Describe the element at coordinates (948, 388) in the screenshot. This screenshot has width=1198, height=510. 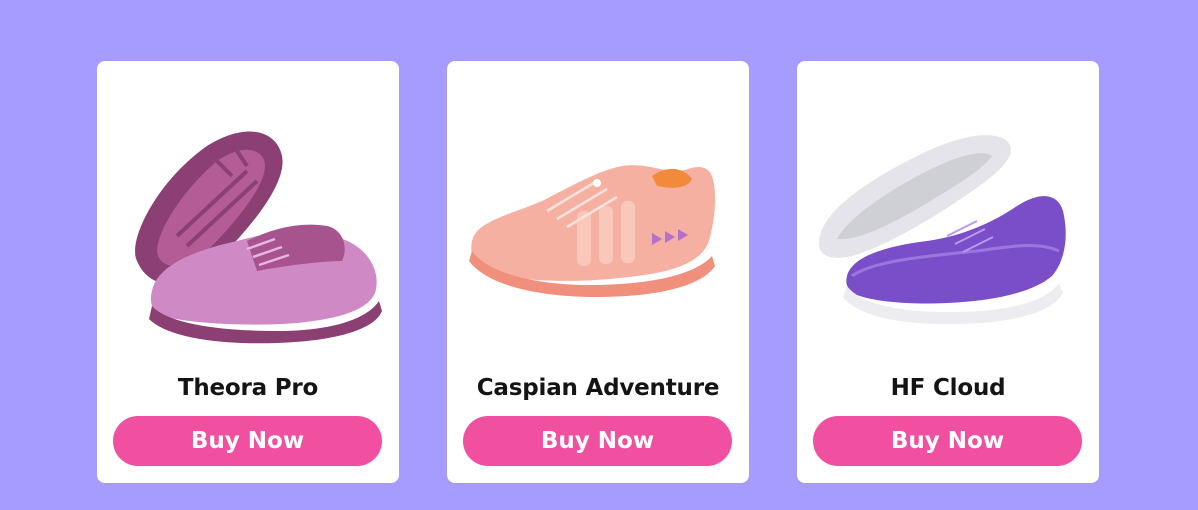
I see `product-name: HF Cloud` at that location.